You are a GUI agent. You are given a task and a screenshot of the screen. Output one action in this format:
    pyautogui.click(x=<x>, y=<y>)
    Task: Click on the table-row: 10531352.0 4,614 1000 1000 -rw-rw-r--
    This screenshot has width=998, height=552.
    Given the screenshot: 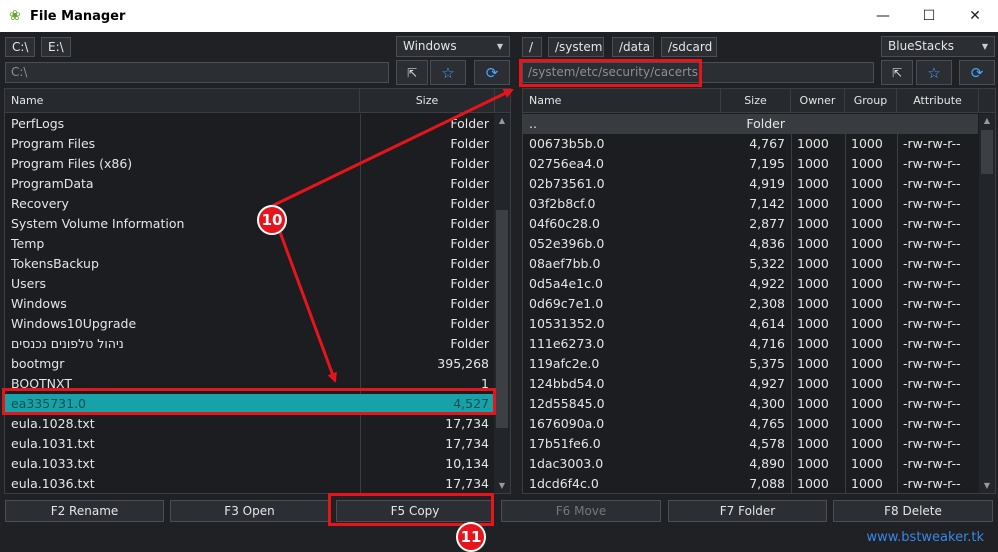 What is the action you would take?
    pyautogui.click(x=750, y=324)
    